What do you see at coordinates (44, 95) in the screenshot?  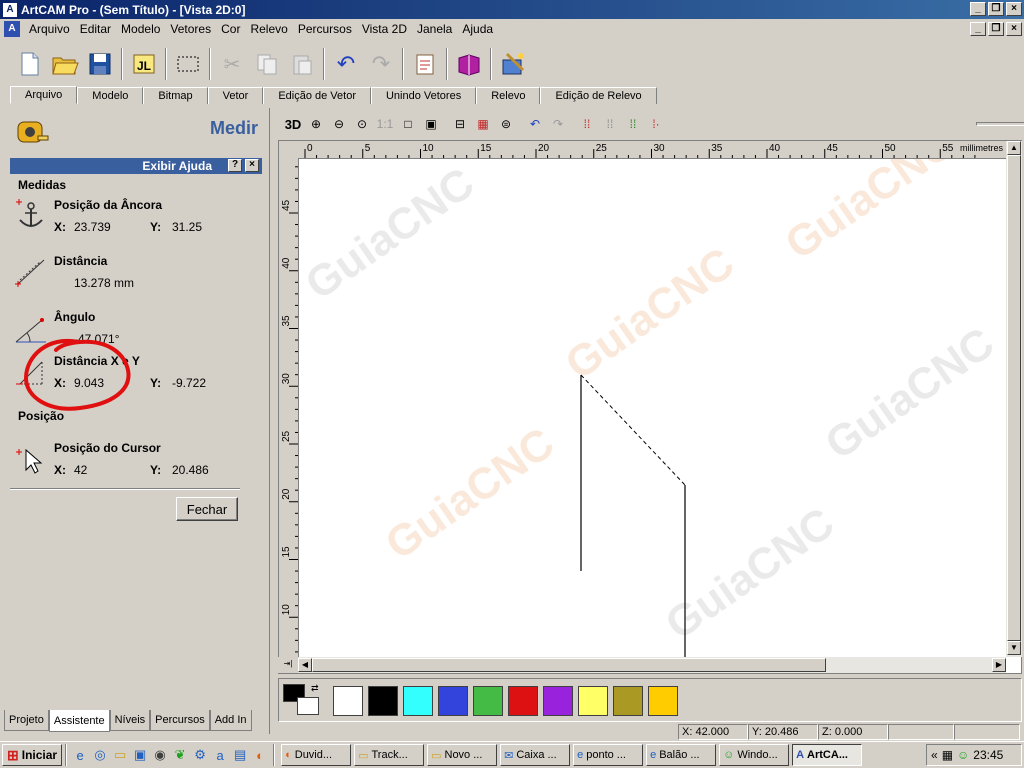 I see `tab-arquivo: Arquivo` at bounding box center [44, 95].